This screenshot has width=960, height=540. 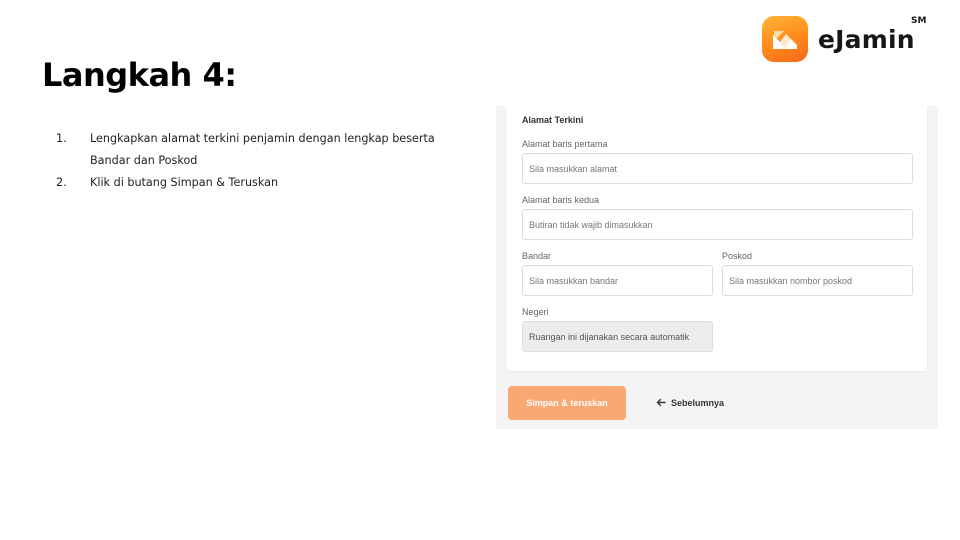 What do you see at coordinates (737, 256) in the screenshot?
I see `postcode-label: Poskod` at bounding box center [737, 256].